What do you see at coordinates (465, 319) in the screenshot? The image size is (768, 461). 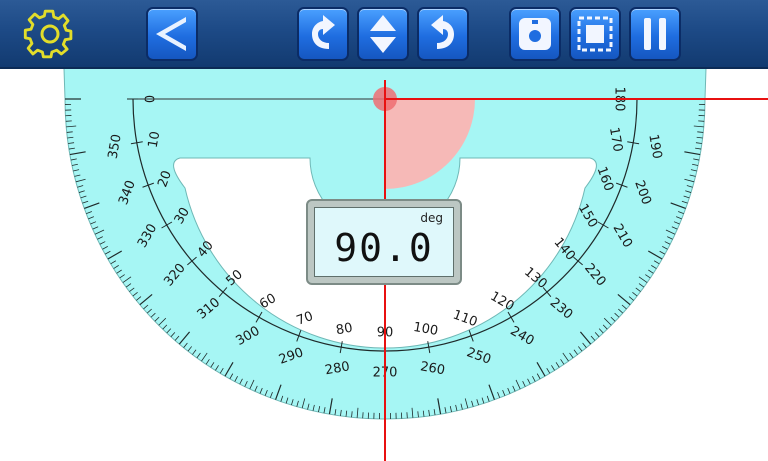 I see `inner-label: 110` at bounding box center [465, 319].